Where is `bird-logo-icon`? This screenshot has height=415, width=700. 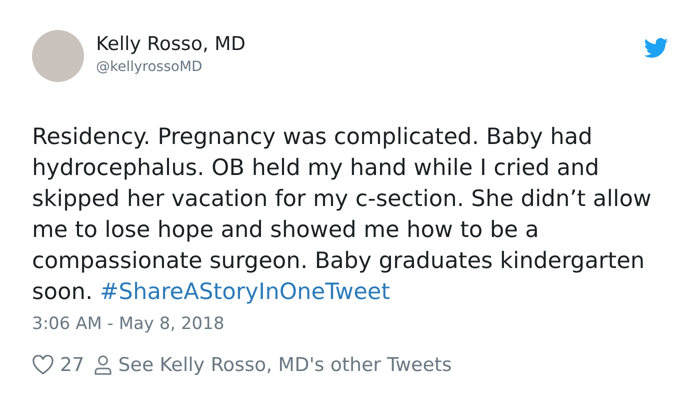
bird-logo-icon is located at coordinates (656, 48).